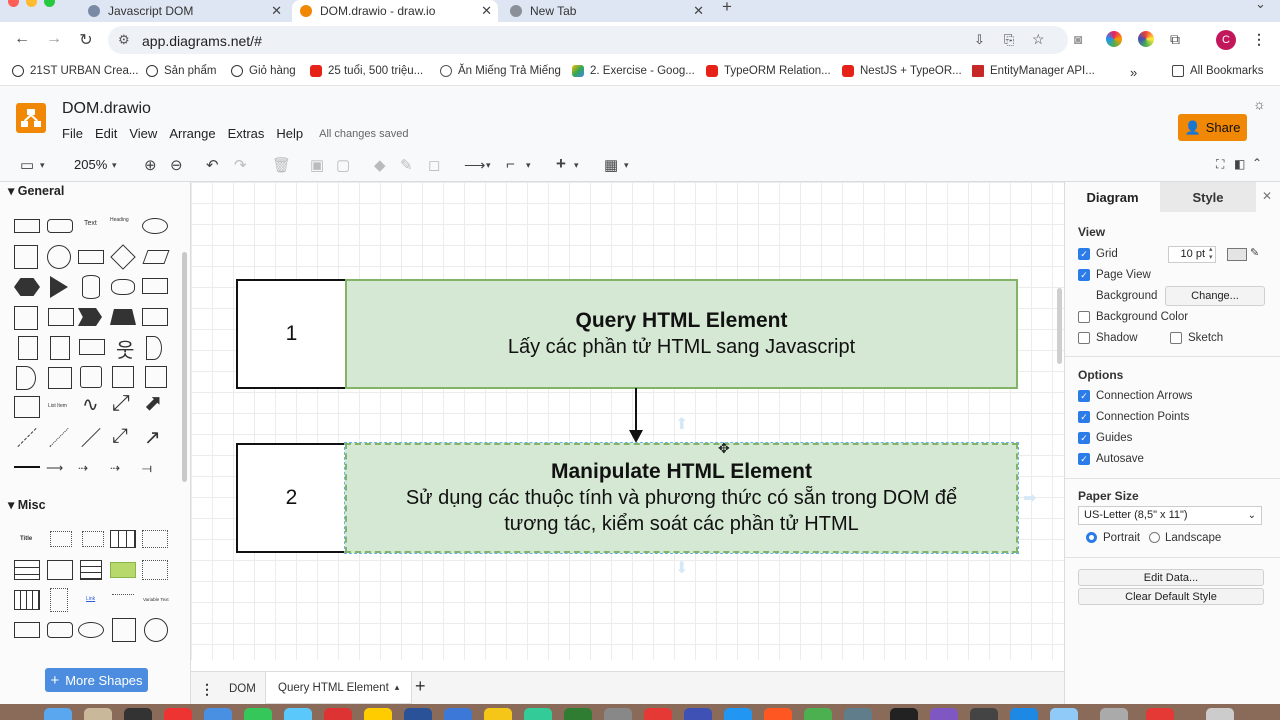 The height and width of the screenshot is (720, 1280). What do you see at coordinates (1084, 459) in the screenshot?
I see `autosave-checkbox: ✓` at bounding box center [1084, 459].